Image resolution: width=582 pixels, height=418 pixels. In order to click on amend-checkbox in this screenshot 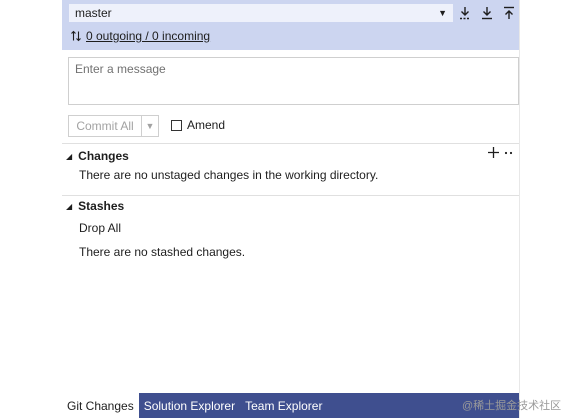, I will do `click(176, 125)`.